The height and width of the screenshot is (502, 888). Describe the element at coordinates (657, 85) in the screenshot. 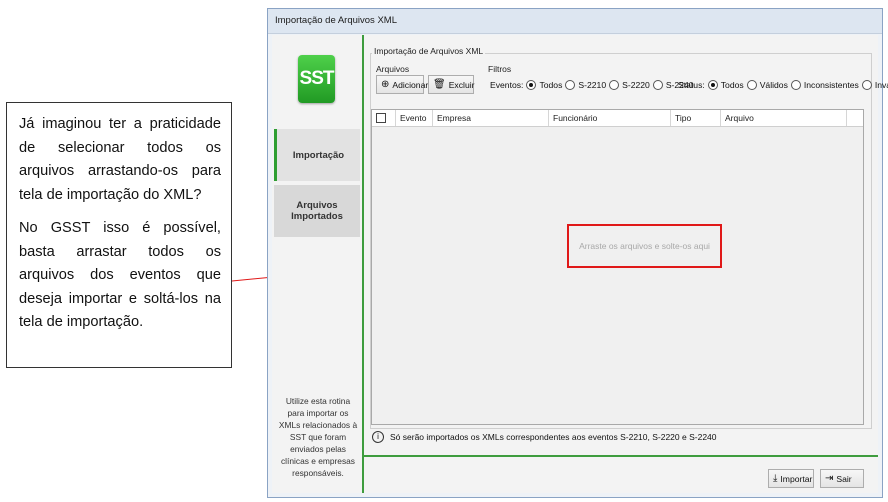

I see `eventos-radio-s2240` at that location.